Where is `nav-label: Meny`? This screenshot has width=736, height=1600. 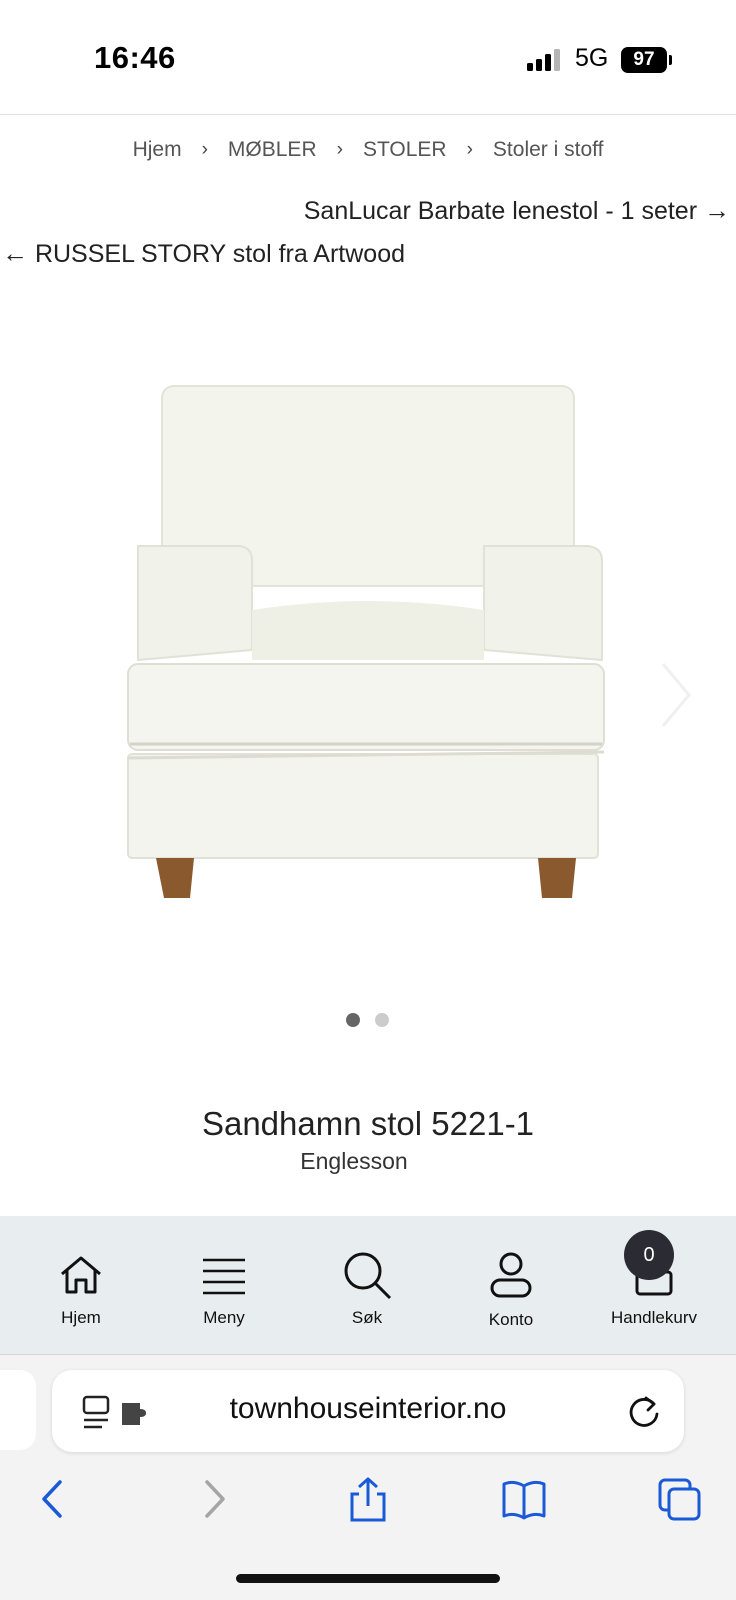
nav-label: Meny is located at coordinates (224, 1317).